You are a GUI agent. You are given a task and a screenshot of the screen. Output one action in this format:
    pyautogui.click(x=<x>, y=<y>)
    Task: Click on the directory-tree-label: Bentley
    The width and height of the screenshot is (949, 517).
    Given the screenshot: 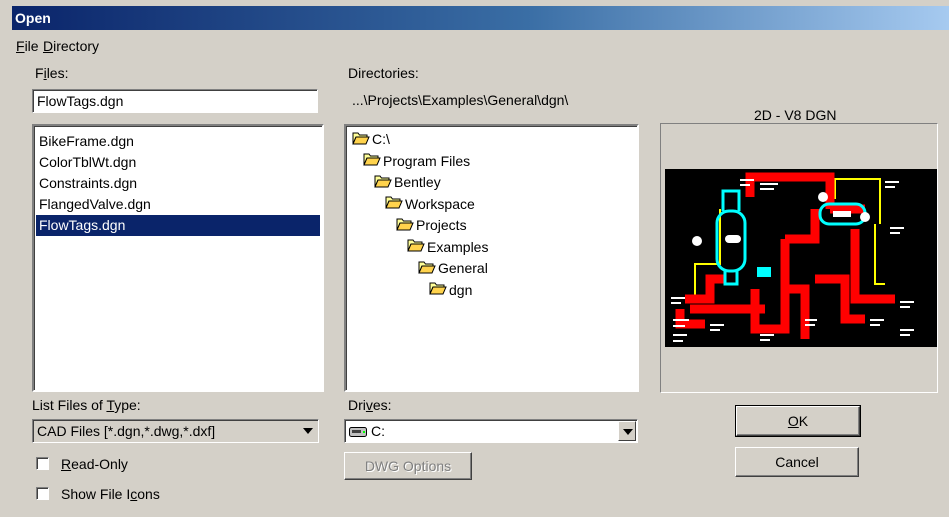 What is the action you would take?
    pyautogui.click(x=417, y=182)
    